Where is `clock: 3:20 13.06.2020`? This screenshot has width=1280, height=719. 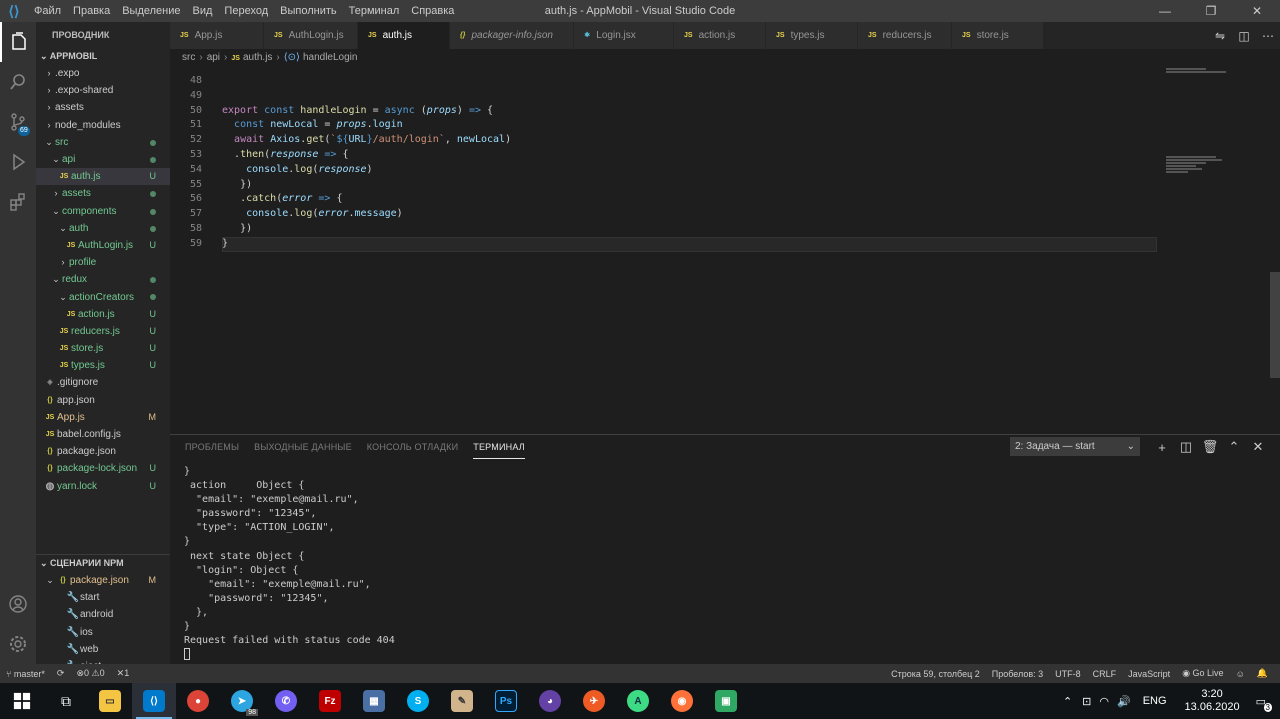 clock: 3:20 13.06.2020 is located at coordinates (1212, 701).